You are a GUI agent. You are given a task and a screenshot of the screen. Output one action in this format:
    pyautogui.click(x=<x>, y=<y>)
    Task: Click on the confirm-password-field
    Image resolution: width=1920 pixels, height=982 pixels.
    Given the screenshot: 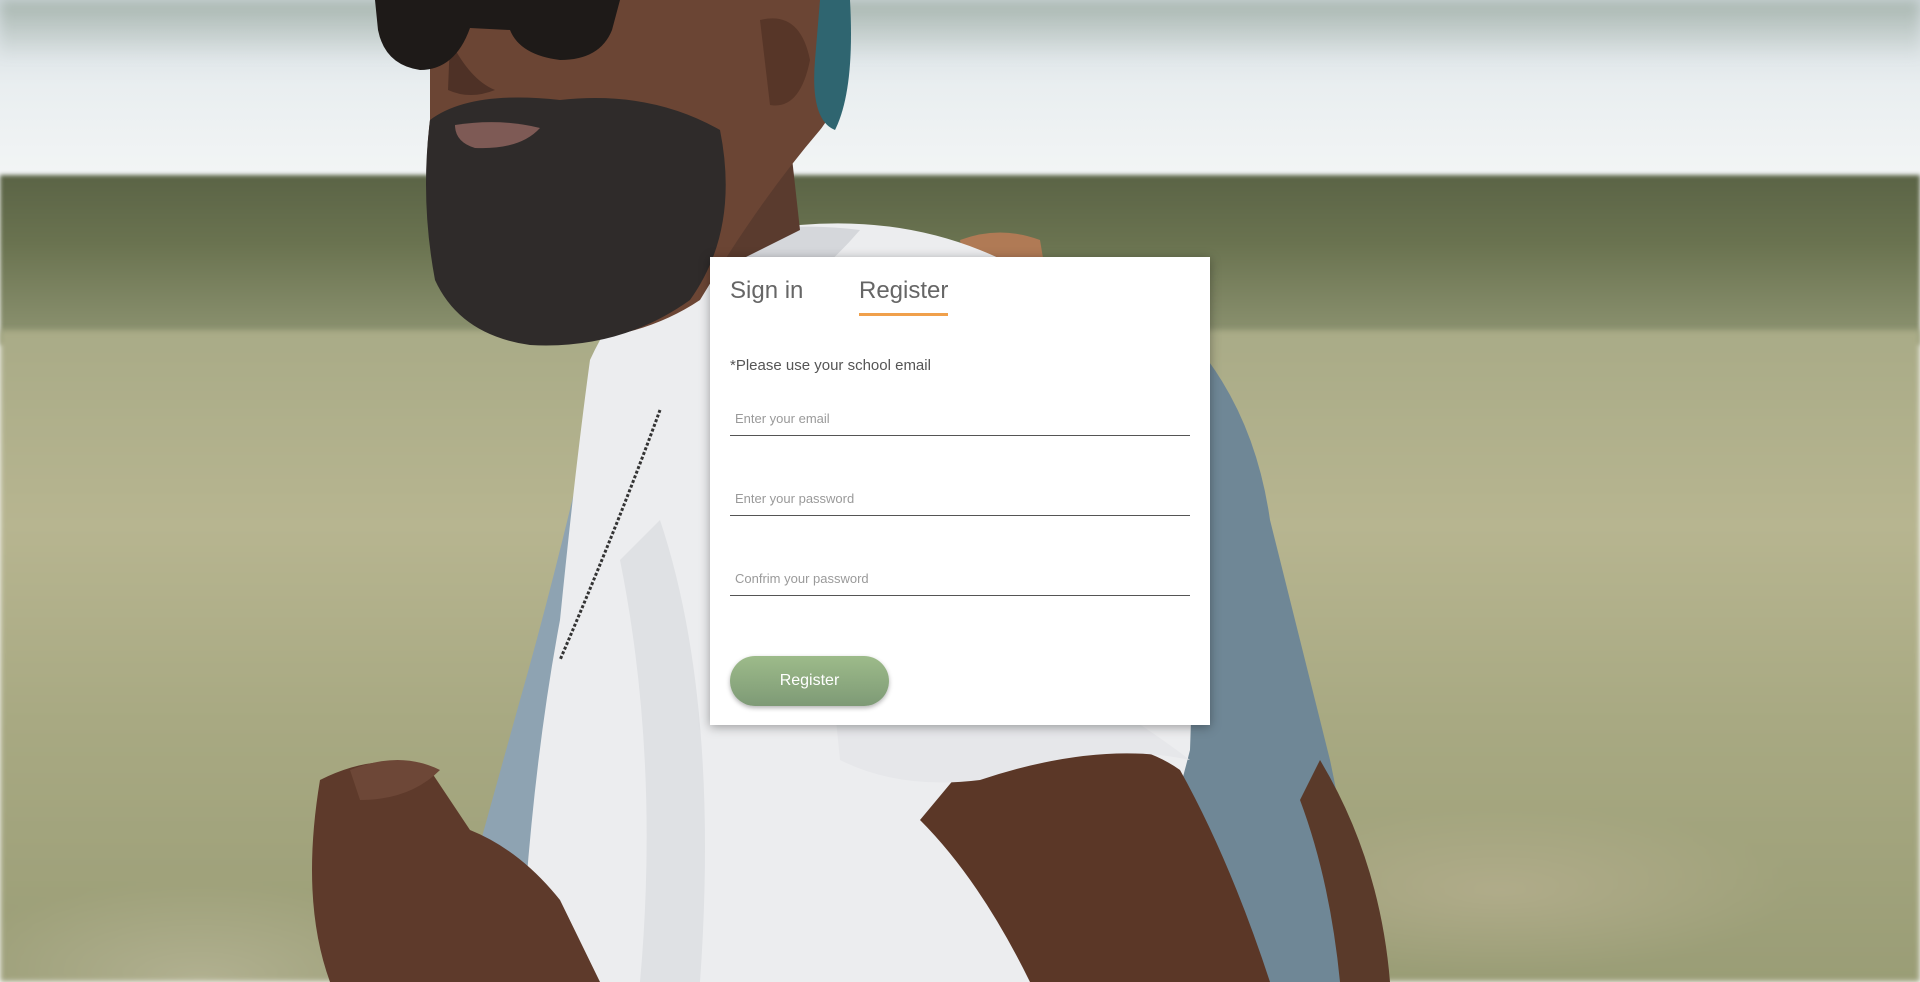 What is the action you would take?
    pyautogui.click(x=960, y=578)
    